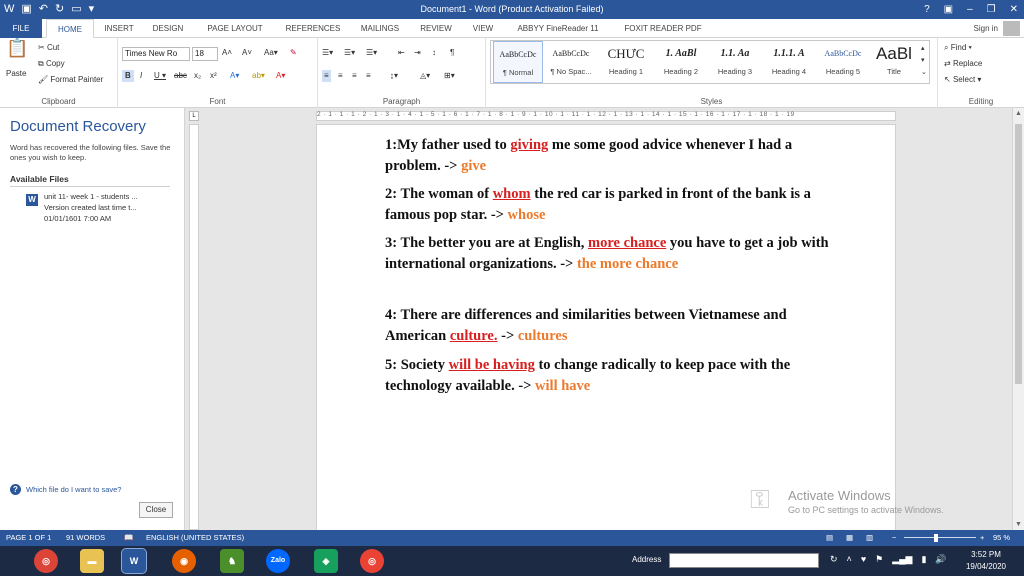  I want to click on bold-icon: B, so click(128, 76).